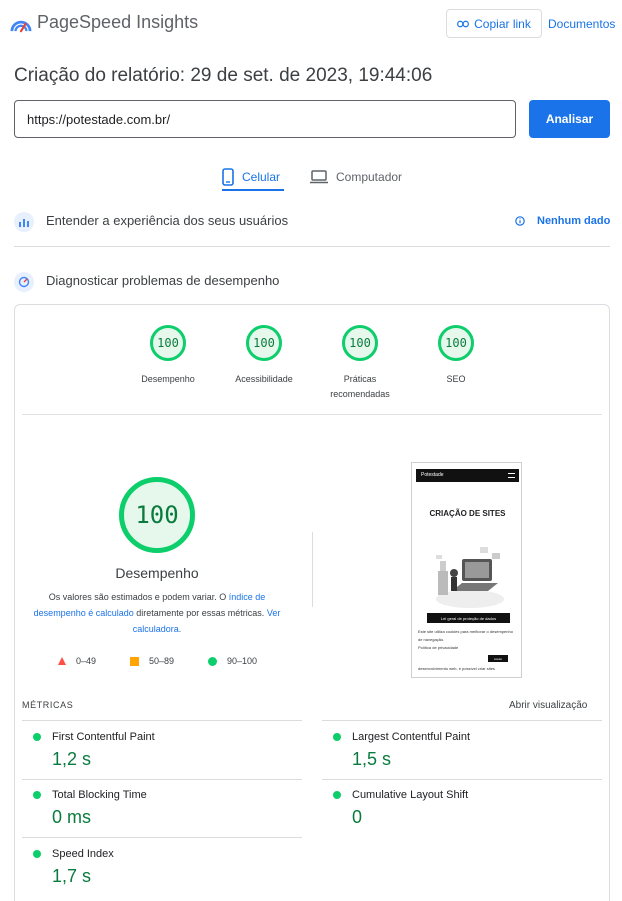  I want to click on legend-fail: 0–49, so click(77, 661).